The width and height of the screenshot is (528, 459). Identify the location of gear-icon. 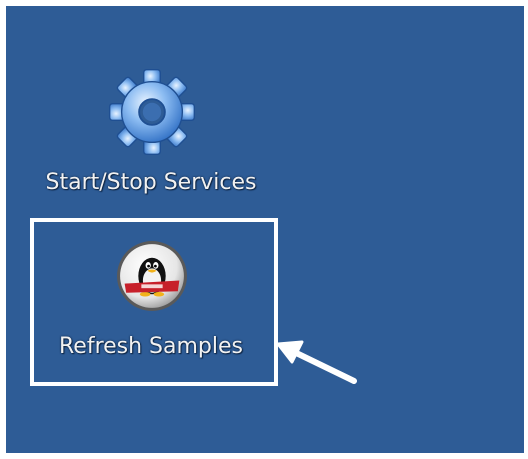
(152, 112).